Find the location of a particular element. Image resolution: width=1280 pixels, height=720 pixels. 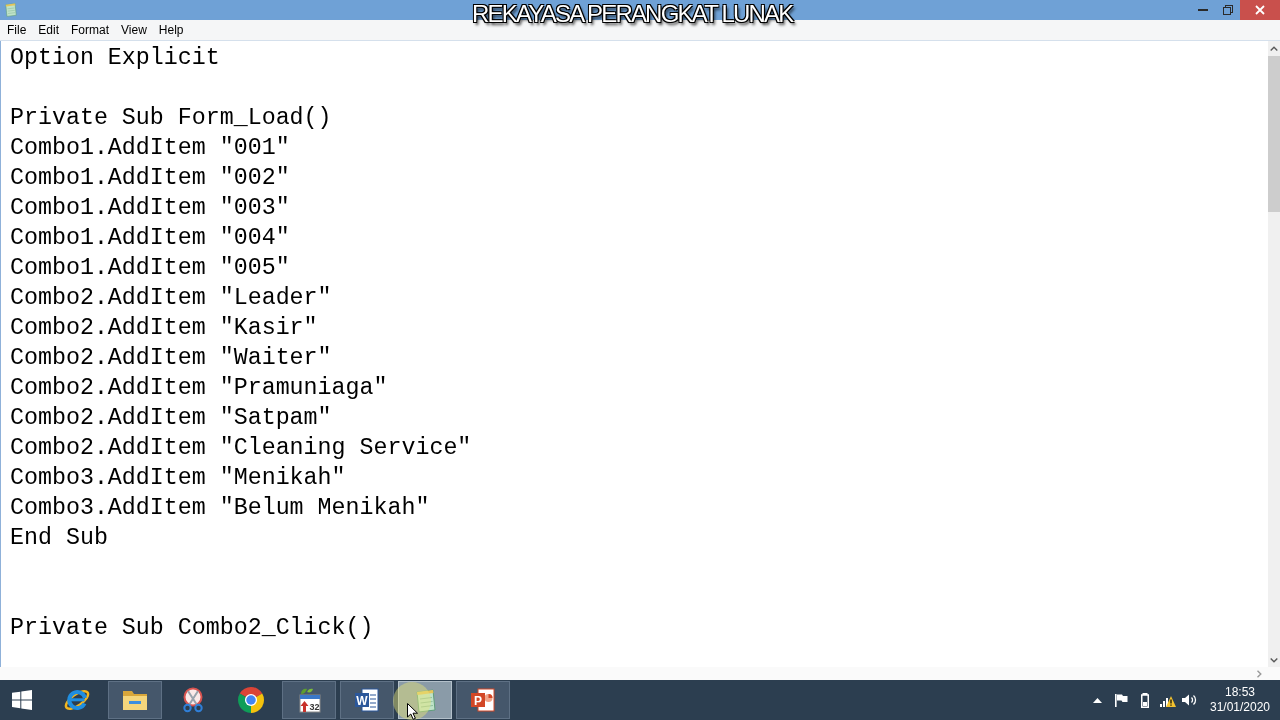

code-line: Combo2.AddItem "Satpam" is located at coordinates (171, 418).